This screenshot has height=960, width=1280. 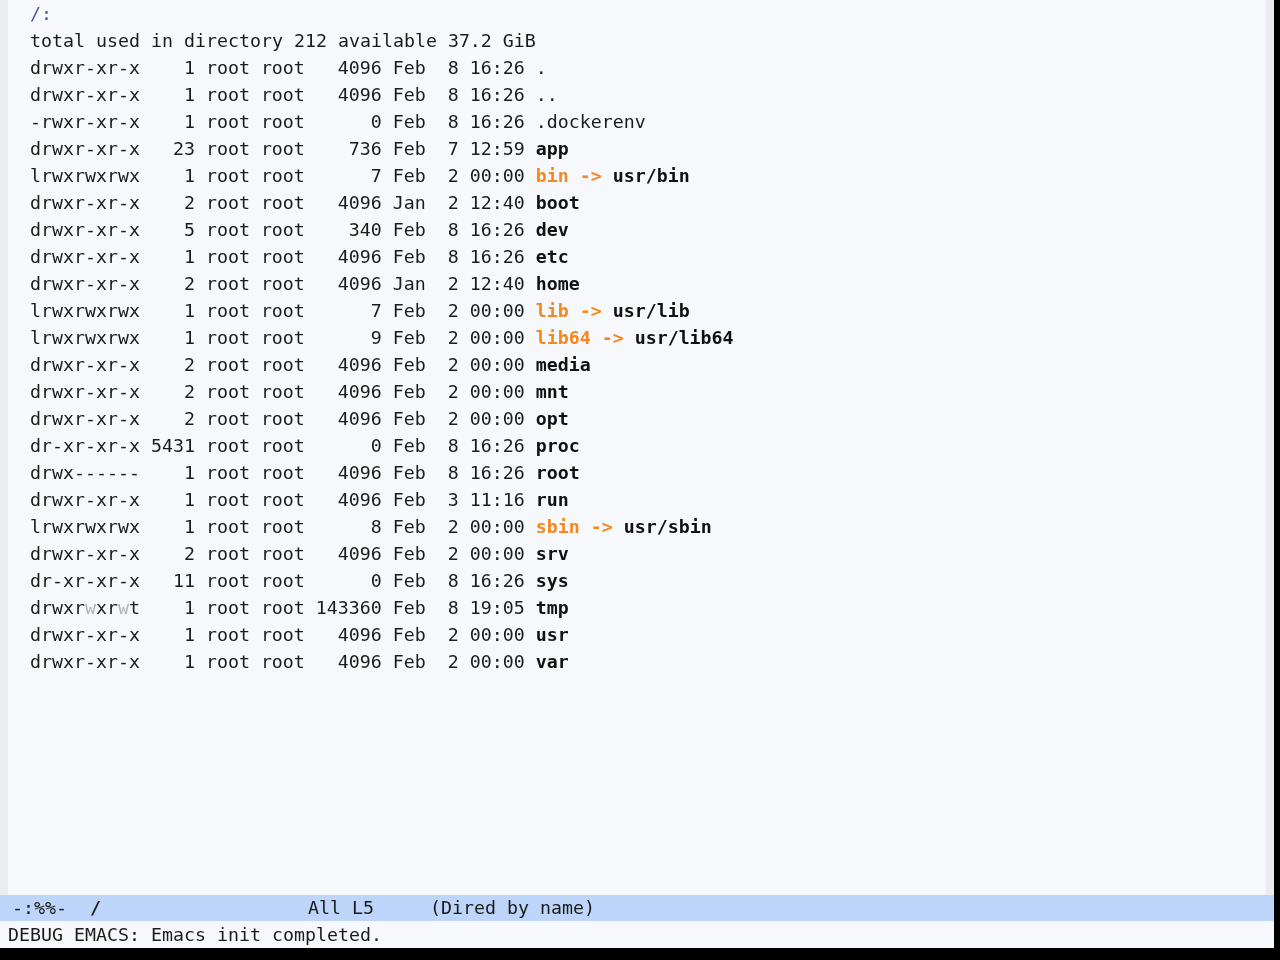 What do you see at coordinates (85, 580) in the screenshot?
I see `file-permissions: dr-xr-xr-x` at bounding box center [85, 580].